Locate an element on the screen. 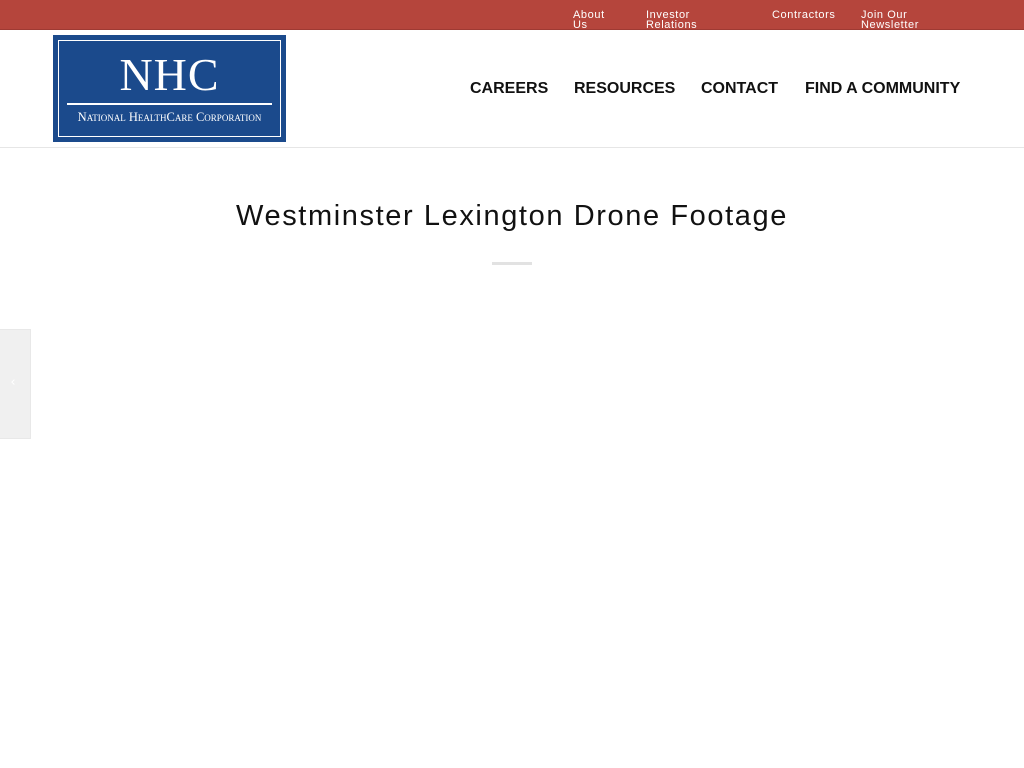  top-link-join-newsletter: Join Our Newsletter is located at coordinates (898, 20).